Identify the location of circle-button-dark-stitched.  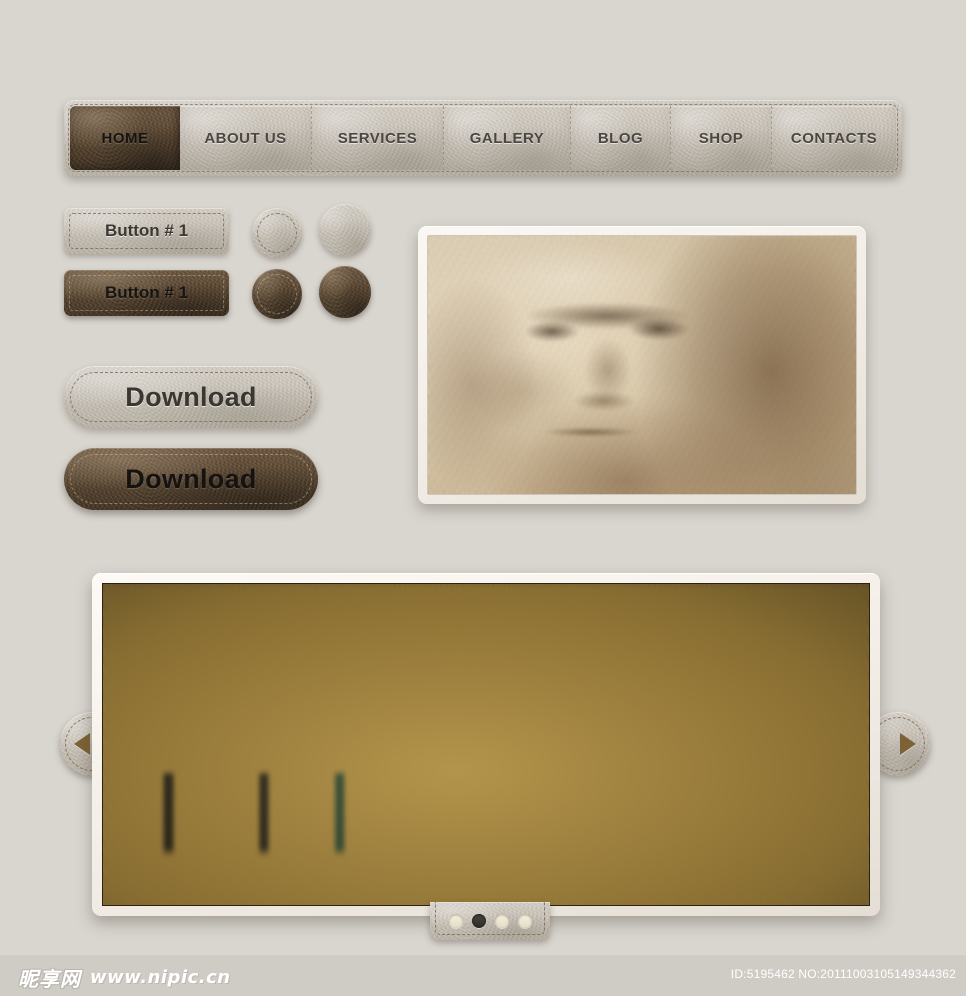
(277, 294).